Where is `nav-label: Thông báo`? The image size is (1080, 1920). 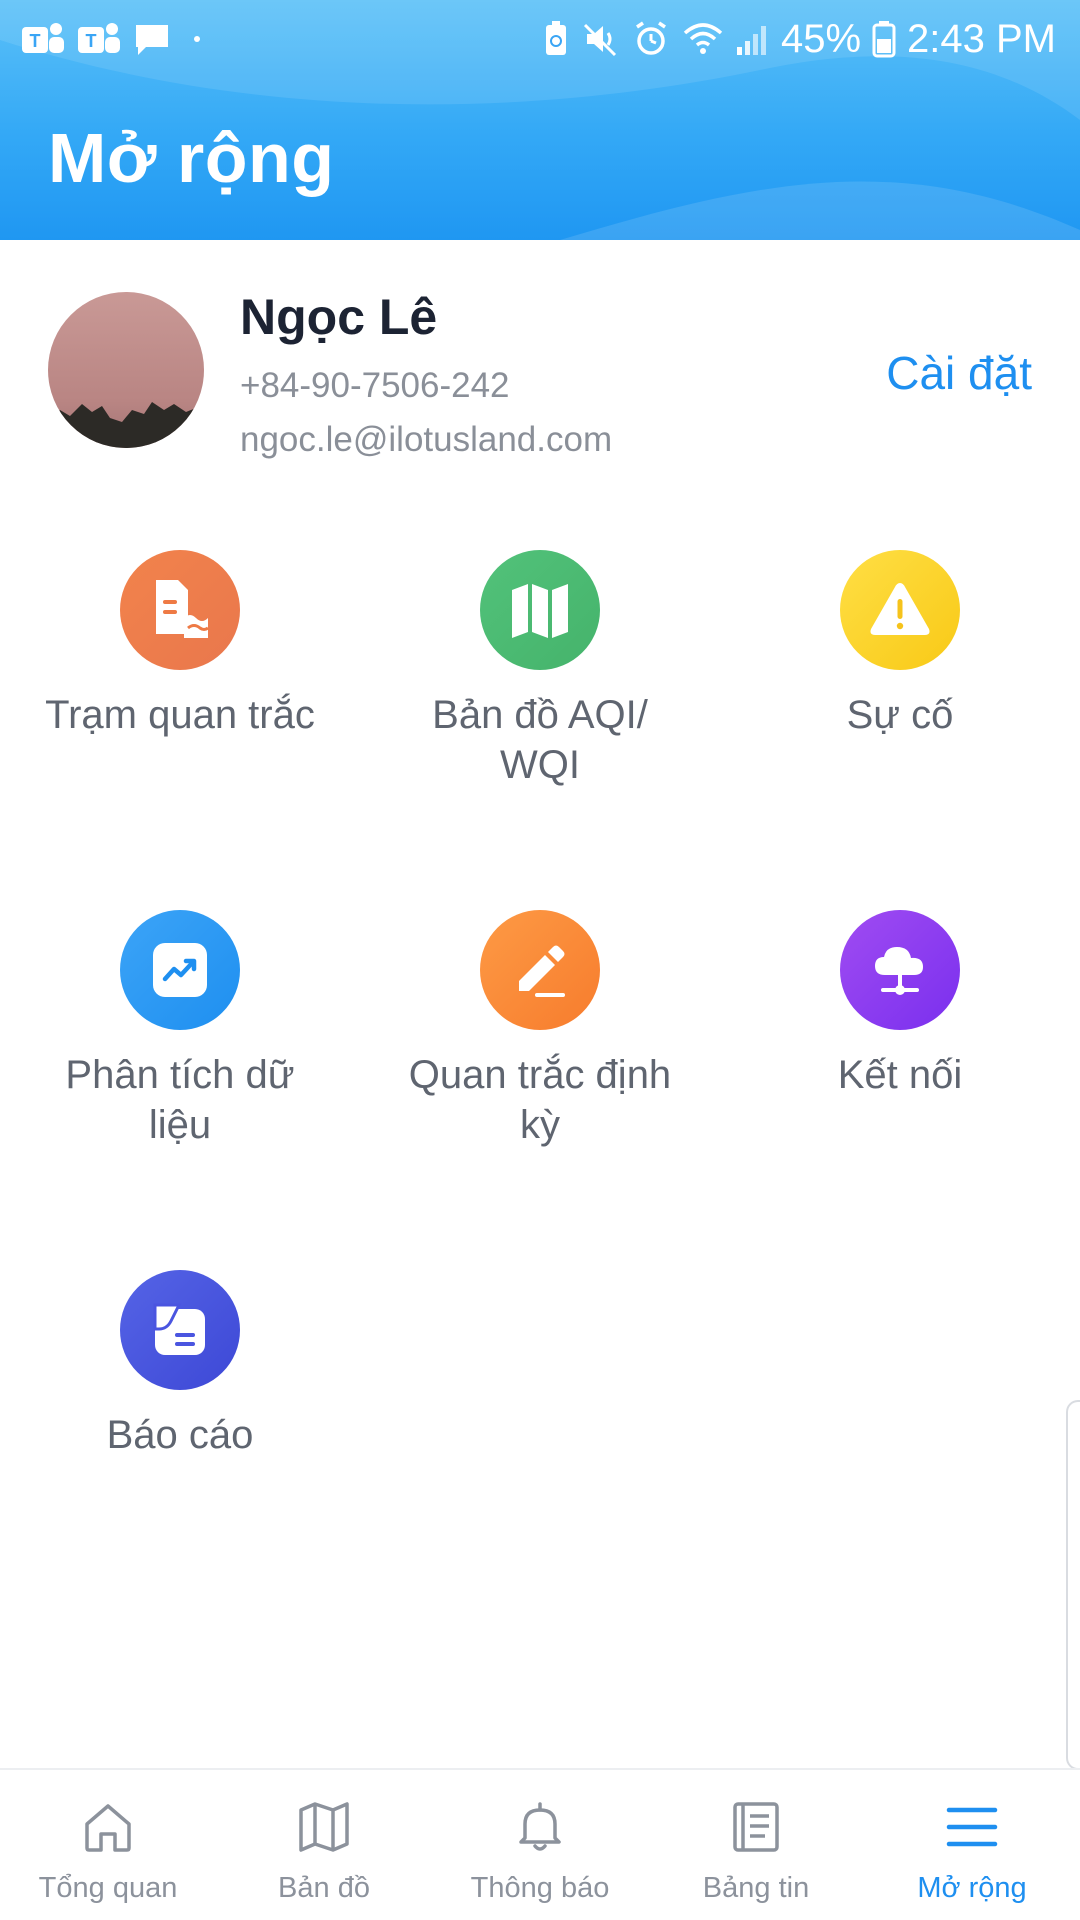
nav-label: Thông báo is located at coordinates (540, 1888).